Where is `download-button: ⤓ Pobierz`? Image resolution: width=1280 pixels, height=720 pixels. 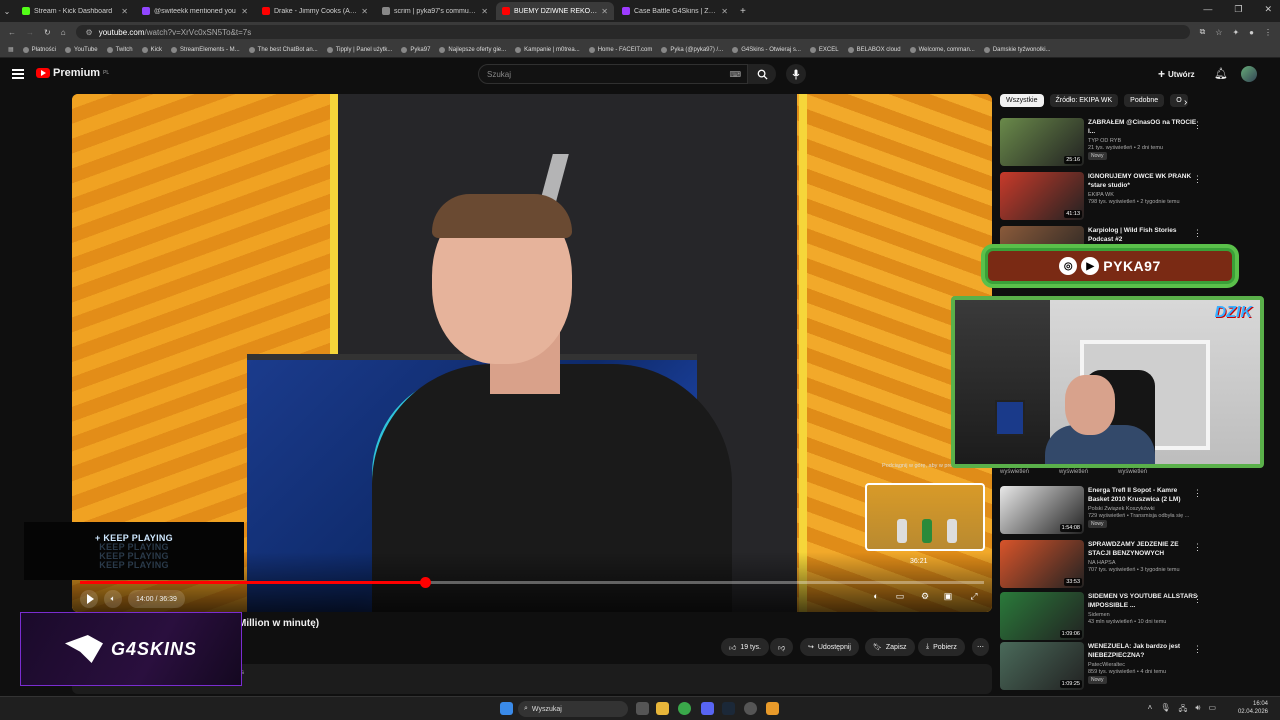
download-button: ⤓ Pobierz is located at coordinates (941, 647).